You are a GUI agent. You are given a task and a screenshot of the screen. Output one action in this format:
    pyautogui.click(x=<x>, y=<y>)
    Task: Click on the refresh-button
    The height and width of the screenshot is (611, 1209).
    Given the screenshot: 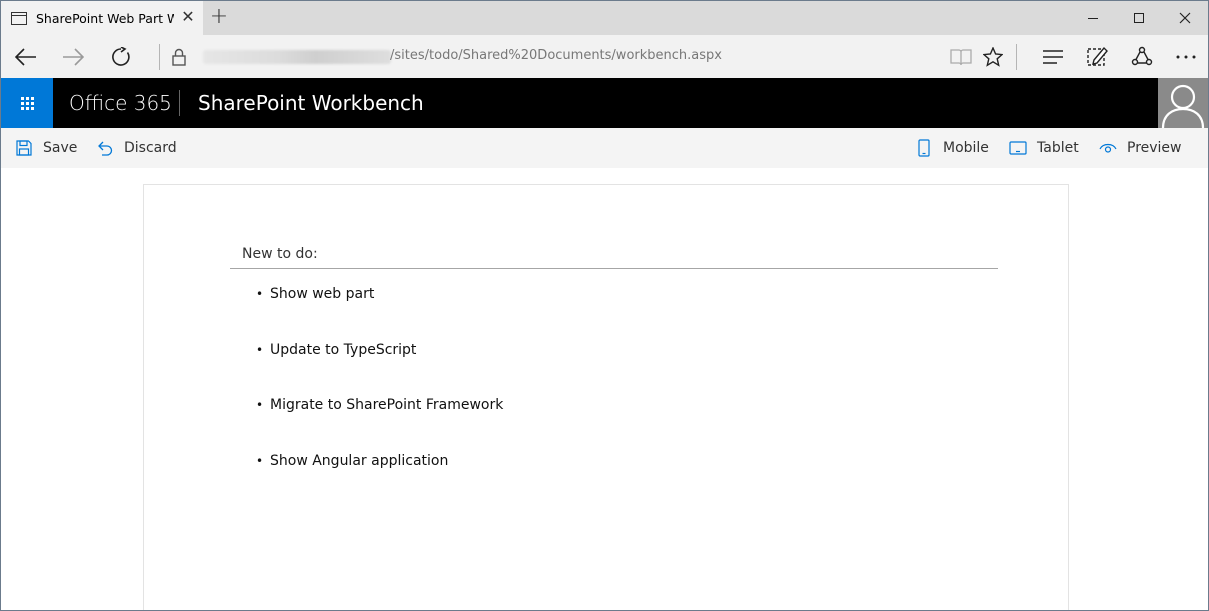 What is the action you would take?
    pyautogui.click(x=121, y=57)
    